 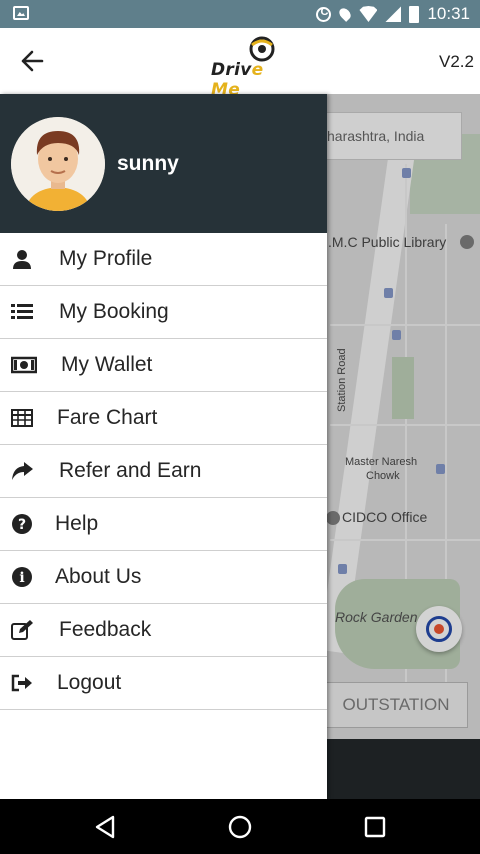 What do you see at coordinates (448, 13) in the screenshot?
I see `clock: 10:31` at bounding box center [448, 13].